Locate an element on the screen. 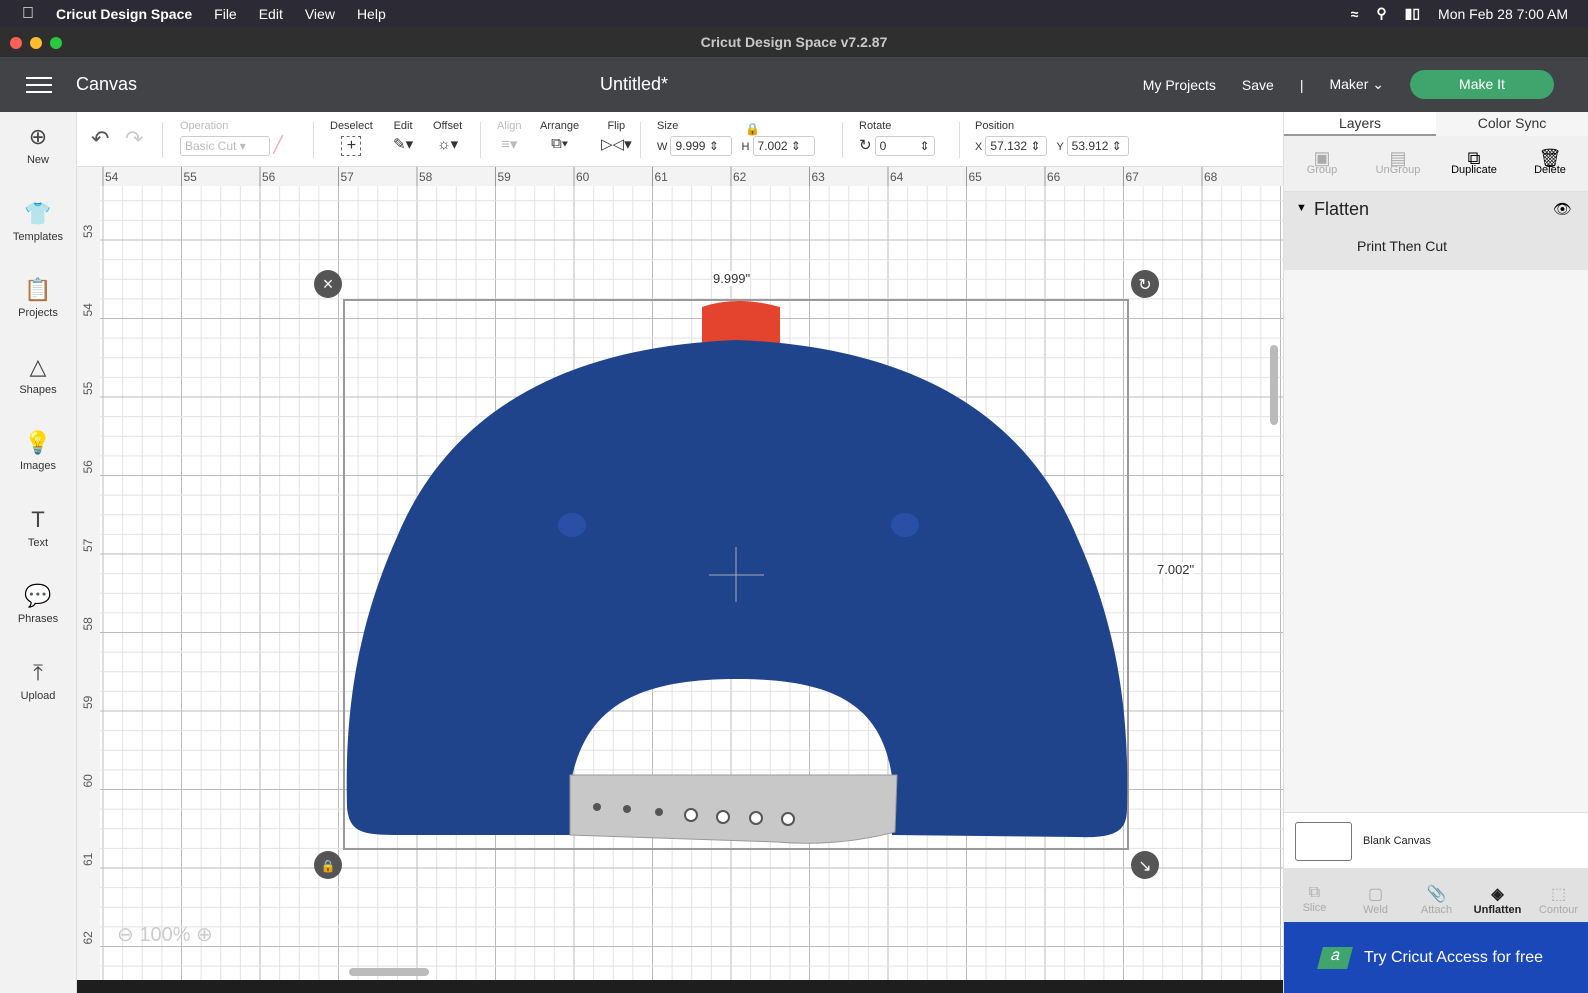 The height and width of the screenshot is (993, 1588). menu-edit: Edit is located at coordinates (271, 14).